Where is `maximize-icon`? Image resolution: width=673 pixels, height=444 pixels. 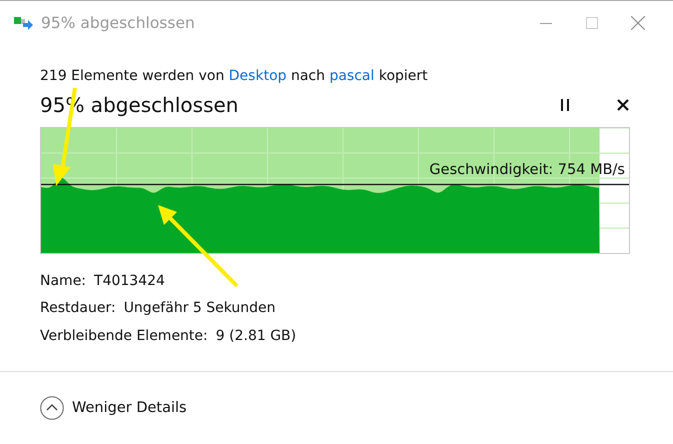 maximize-icon is located at coordinates (592, 23).